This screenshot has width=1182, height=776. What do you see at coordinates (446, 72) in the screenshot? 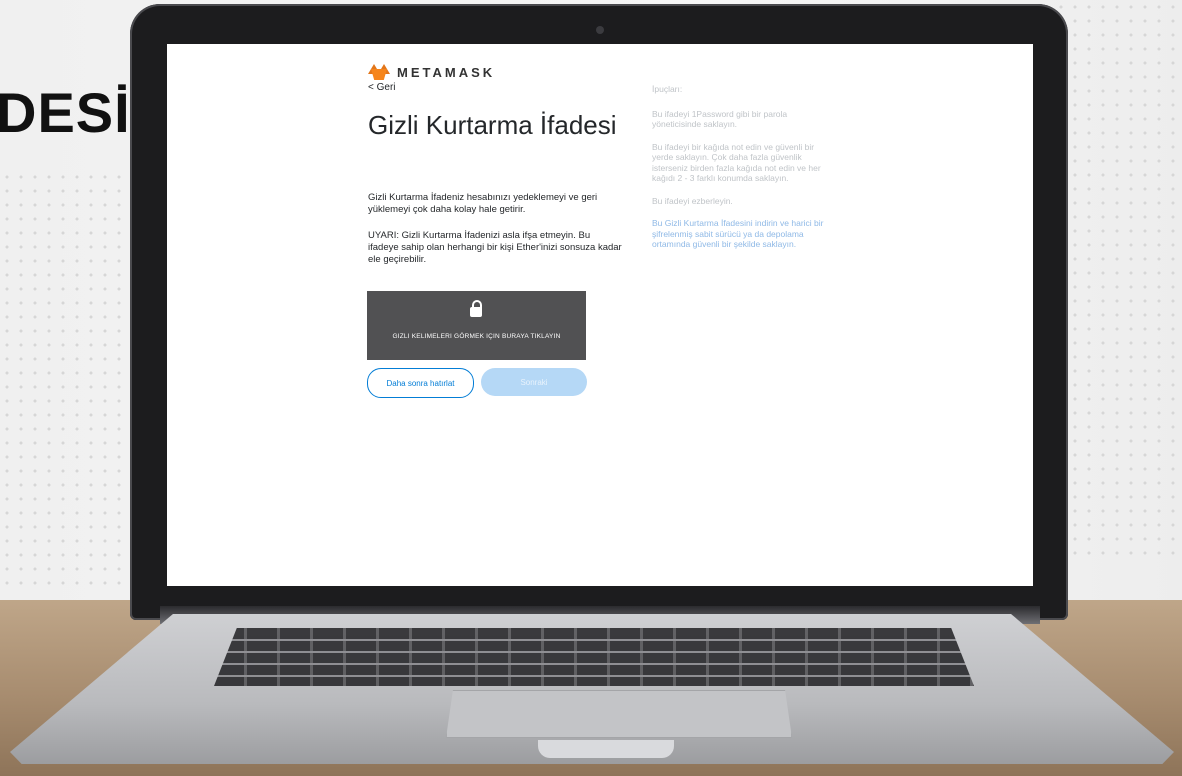
I see `brand-name: METAMASK` at bounding box center [446, 72].